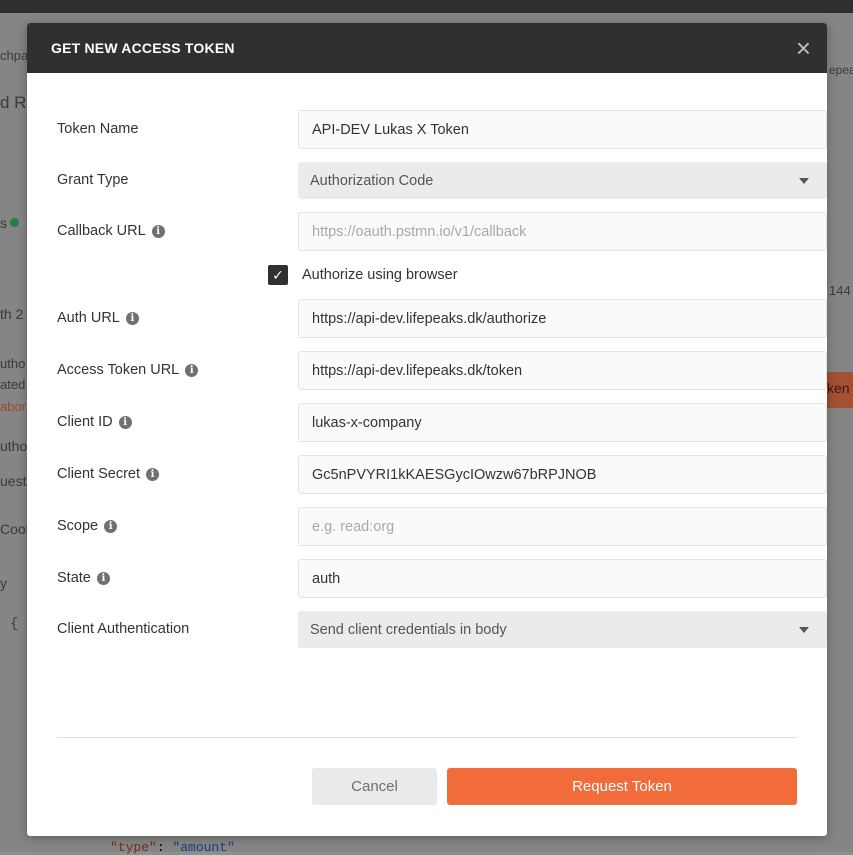 The width and height of the screenshot is (853, 855). I want to click on bg-fragment: s, so click(3, 223).